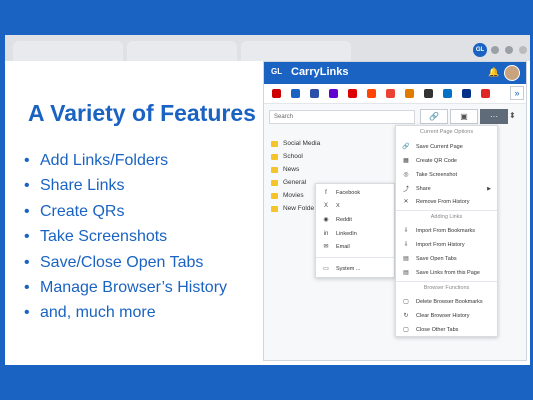 The height and width of the screenshot is (400, 533). Describe the element at coordinates (435, 230) in the screenshot. I see `import-from-bookmarks: ⇩ Import From Bookmarks` at that location.